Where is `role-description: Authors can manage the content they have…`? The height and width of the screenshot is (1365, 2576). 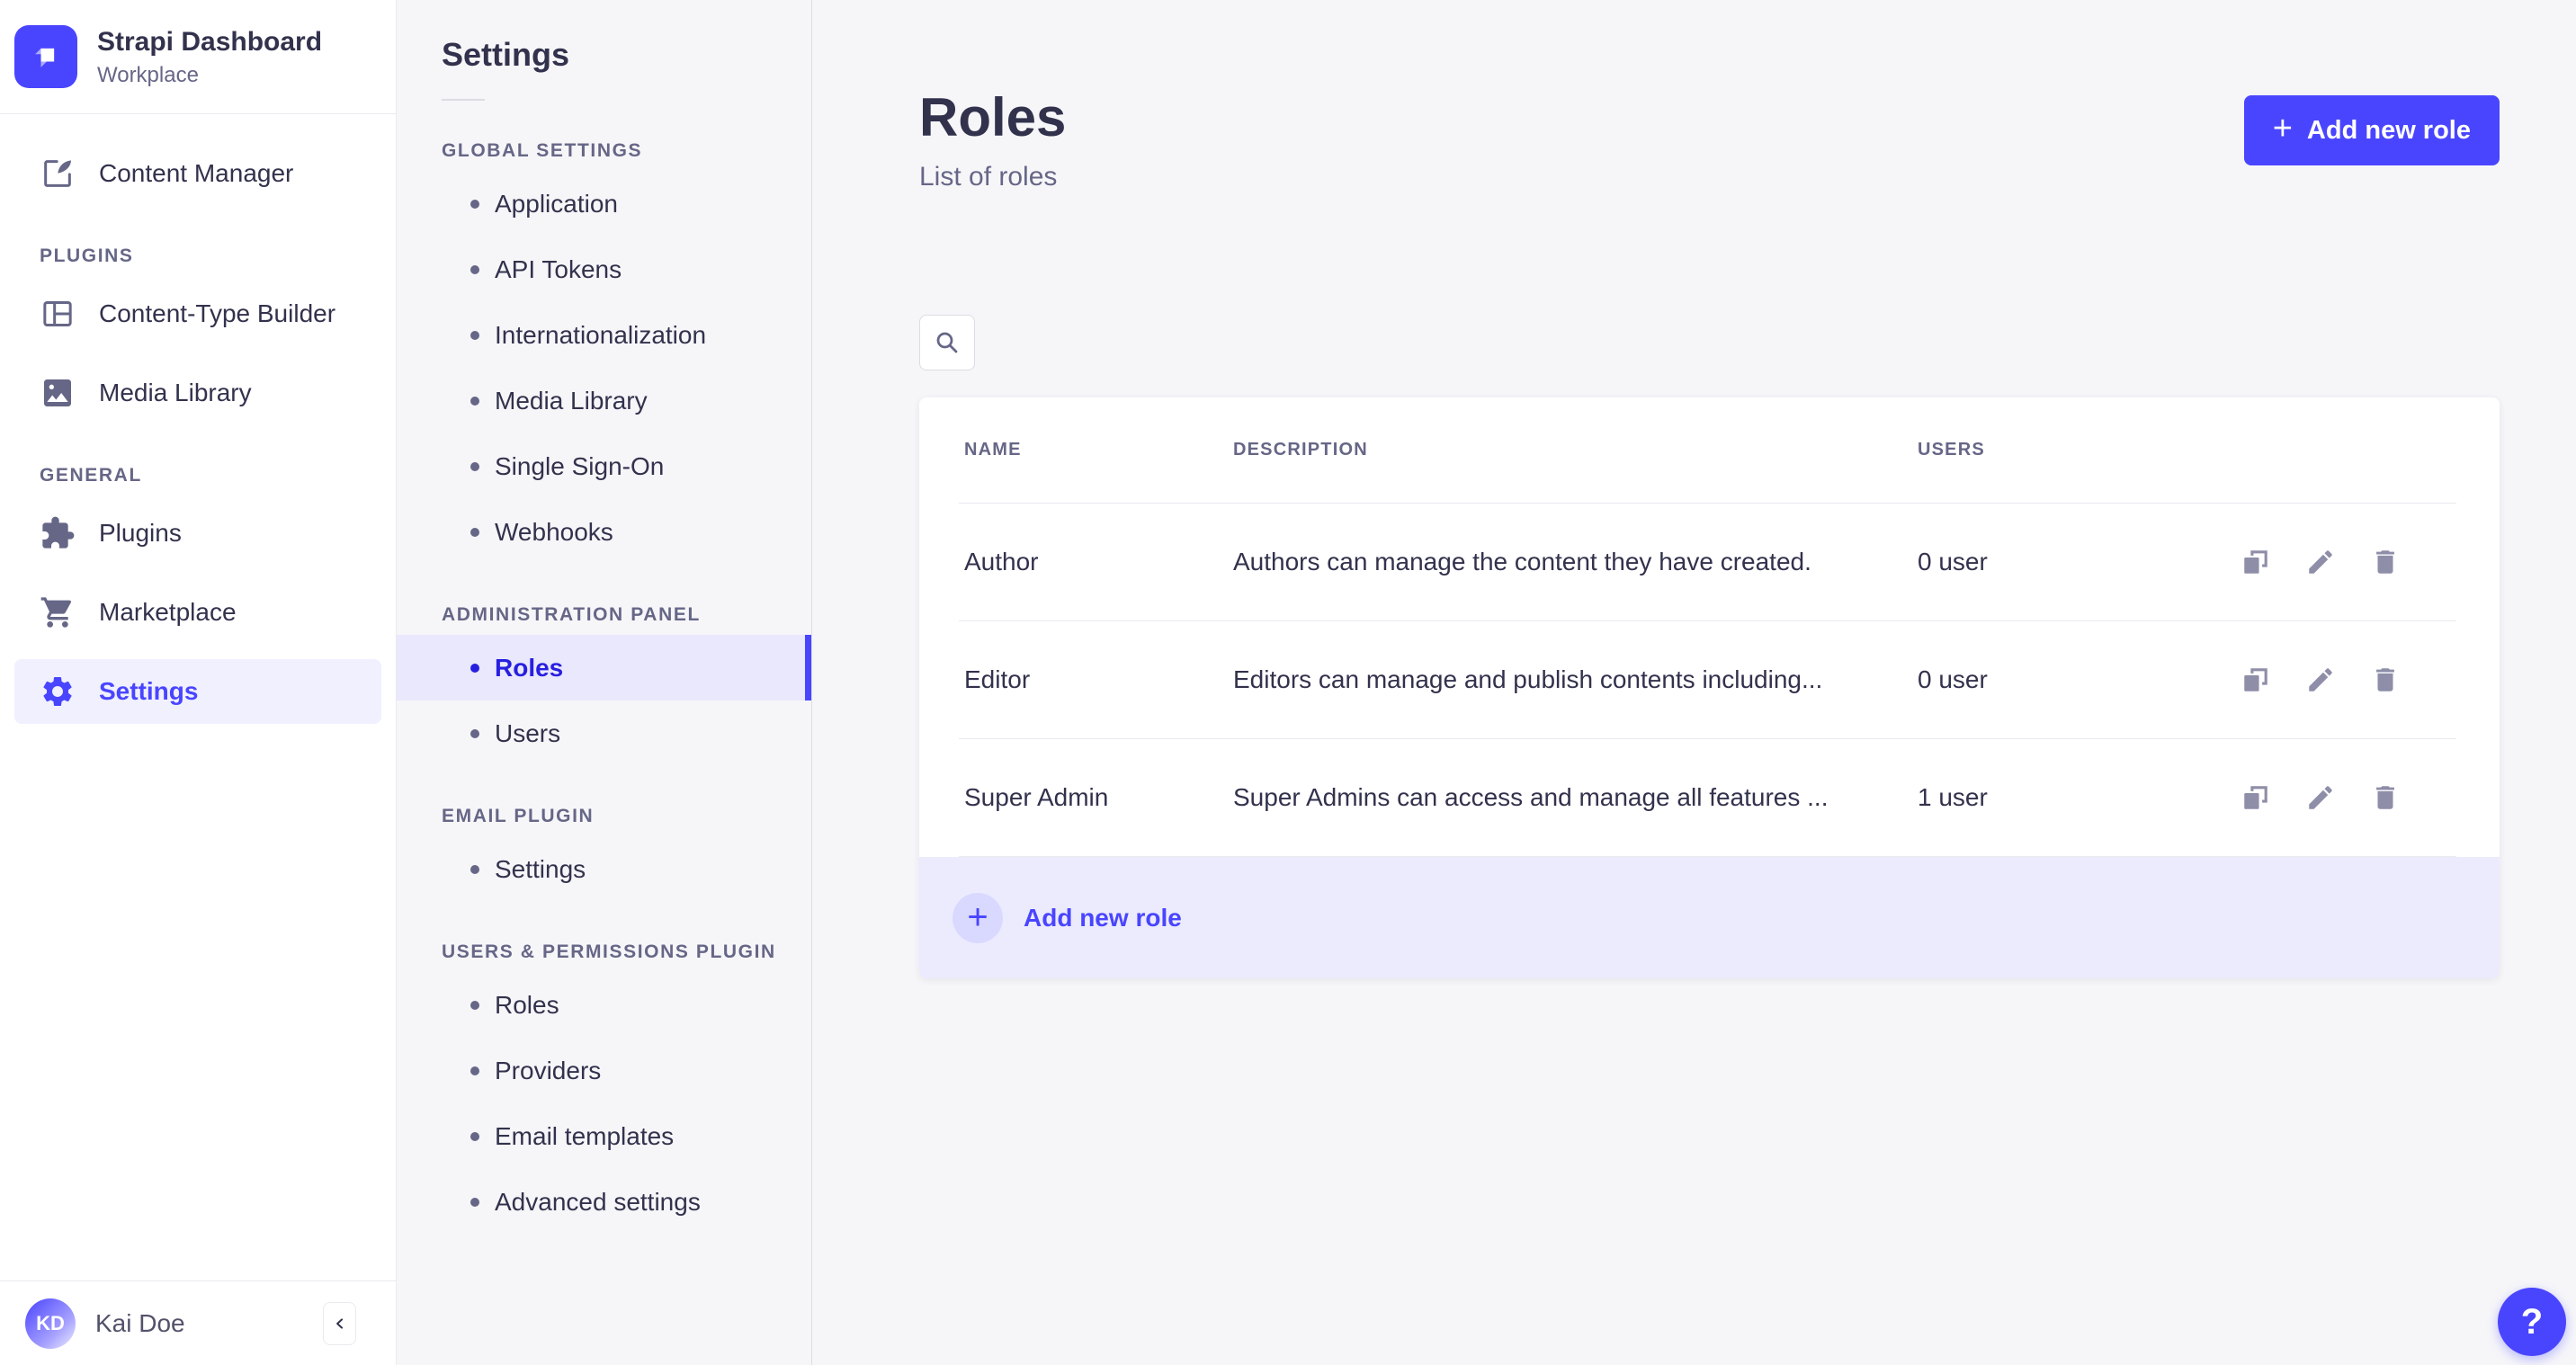 role-description: Authors can manage the content they have… is located at coordinates (1522, 561).